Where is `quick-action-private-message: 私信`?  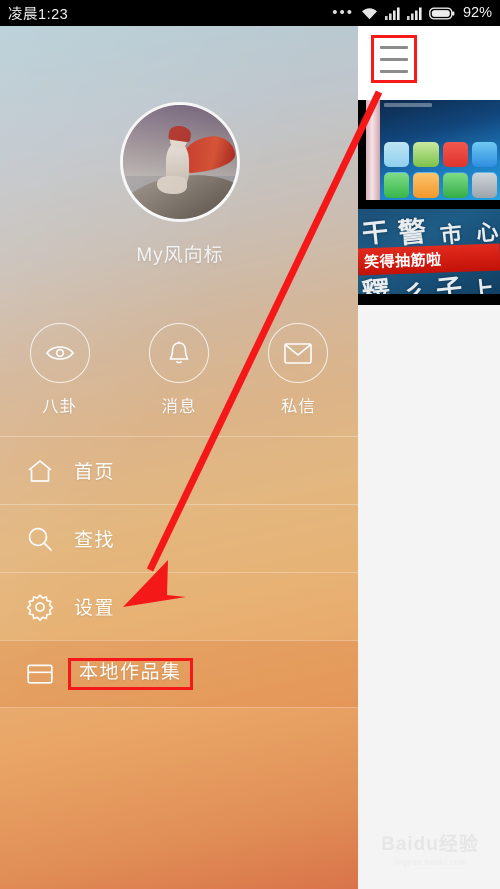 quick-action-private-message: 私信 is located at coordinates (298, 370).